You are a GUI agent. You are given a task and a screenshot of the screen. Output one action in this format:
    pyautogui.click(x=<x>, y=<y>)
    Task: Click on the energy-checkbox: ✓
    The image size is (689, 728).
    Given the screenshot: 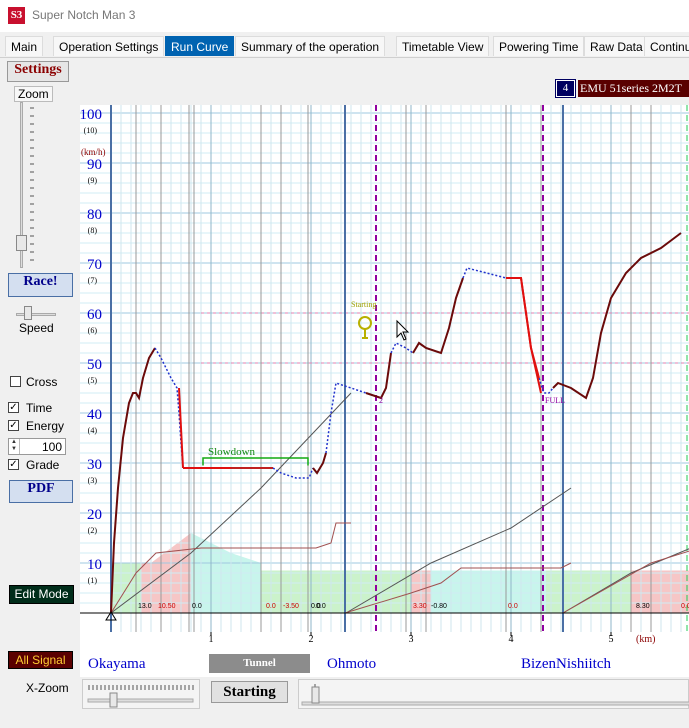 What is the action you would take?
    pyautogui.click(x=13, y=425)
    